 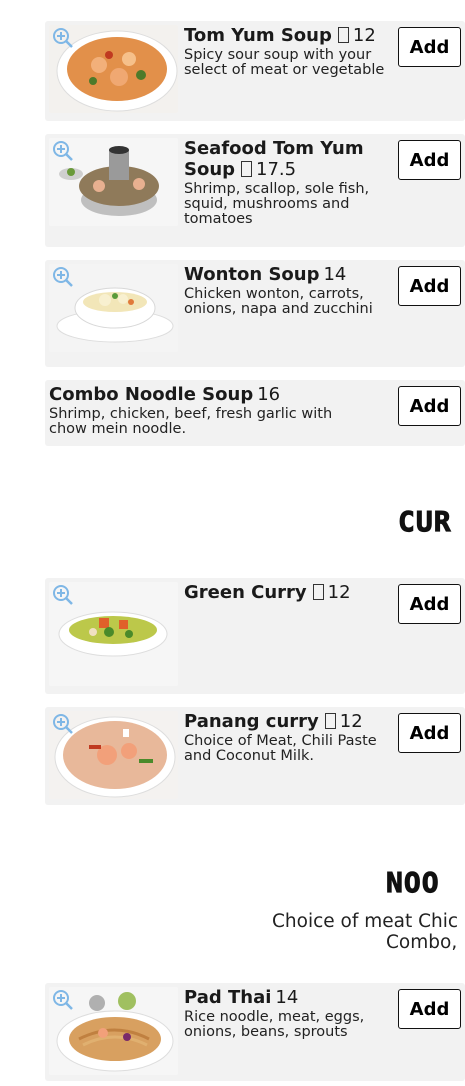 What do you see at coordinates (258, 35) in the screenshot?
I see `item-name: Tom Yum Soup` at bounding box center [258, 35].